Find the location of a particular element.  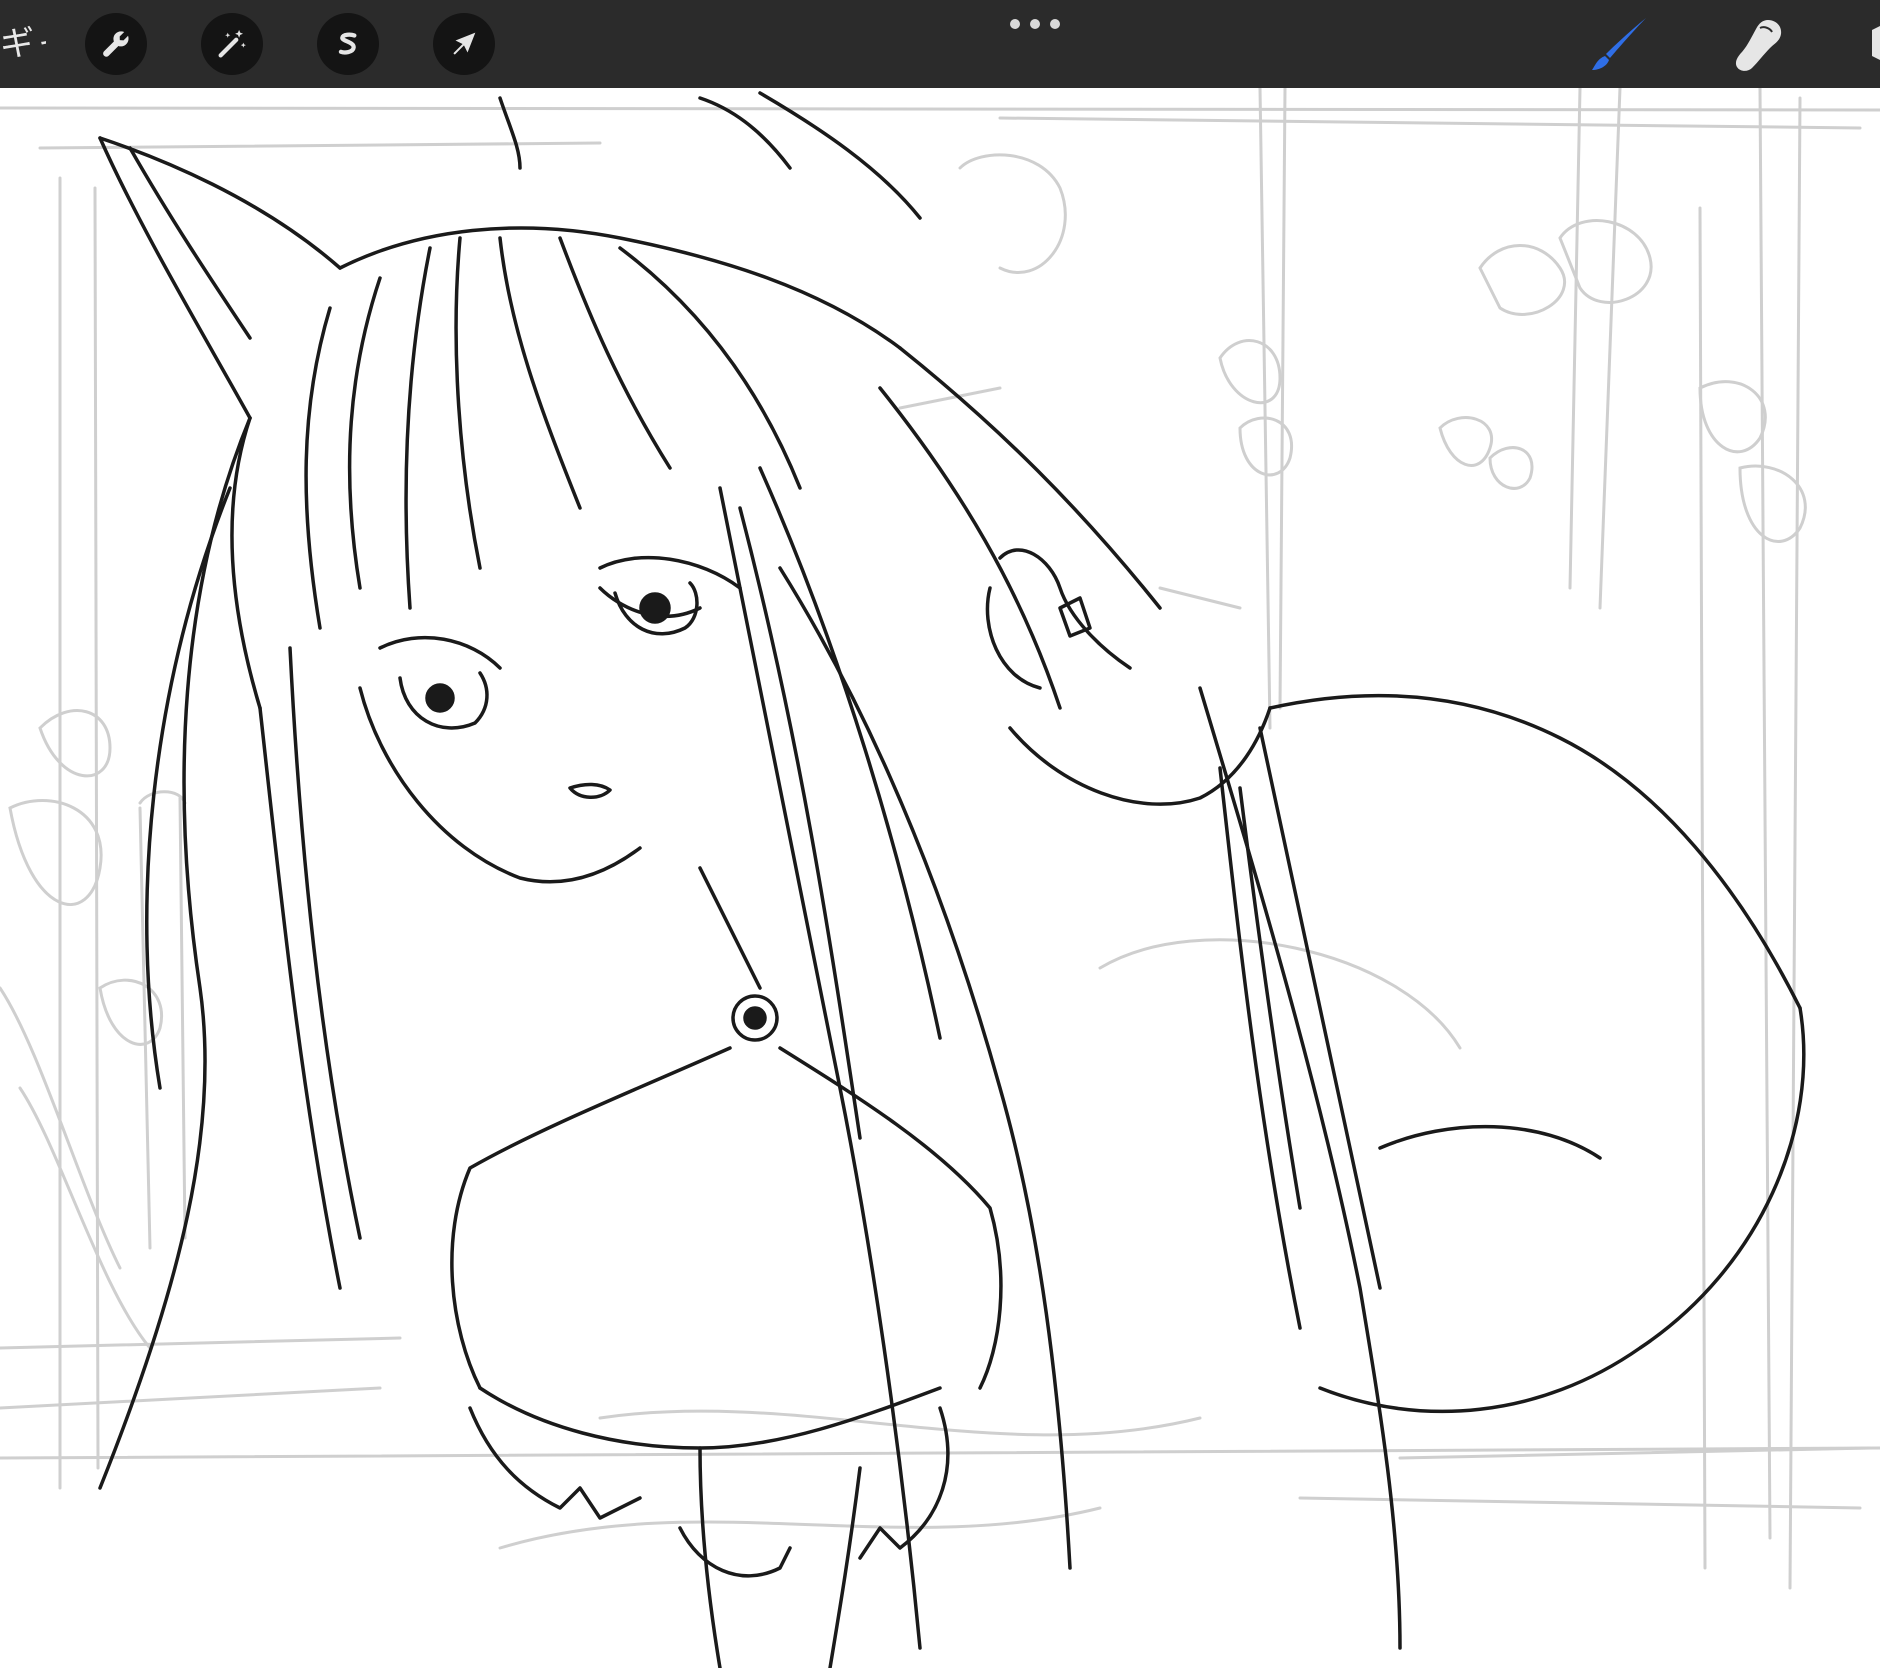

brush-tool-button is located at coordinates (1618, 46).